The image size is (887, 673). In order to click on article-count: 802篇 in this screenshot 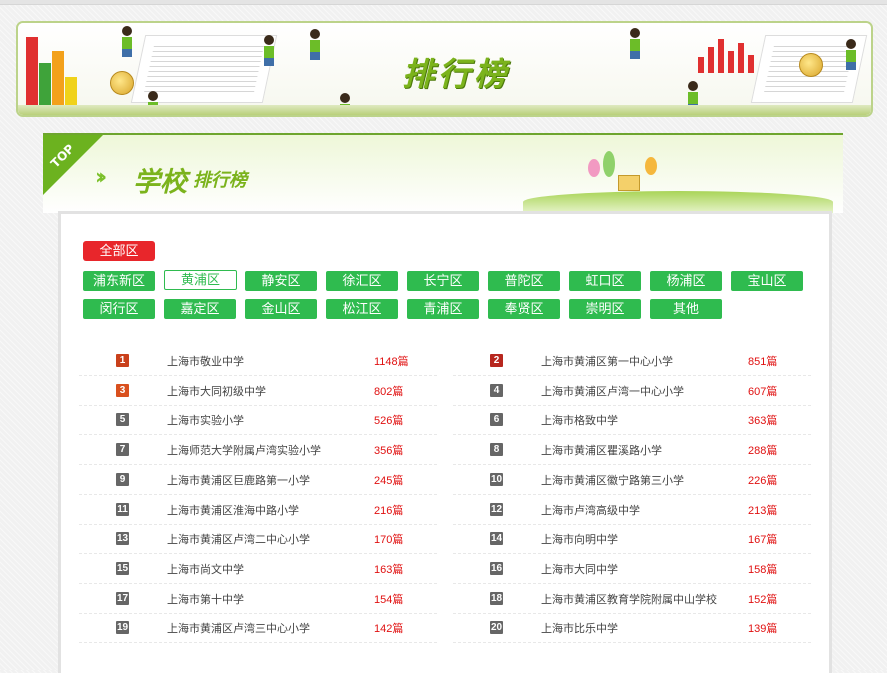, I will do `click(389, 391)`.